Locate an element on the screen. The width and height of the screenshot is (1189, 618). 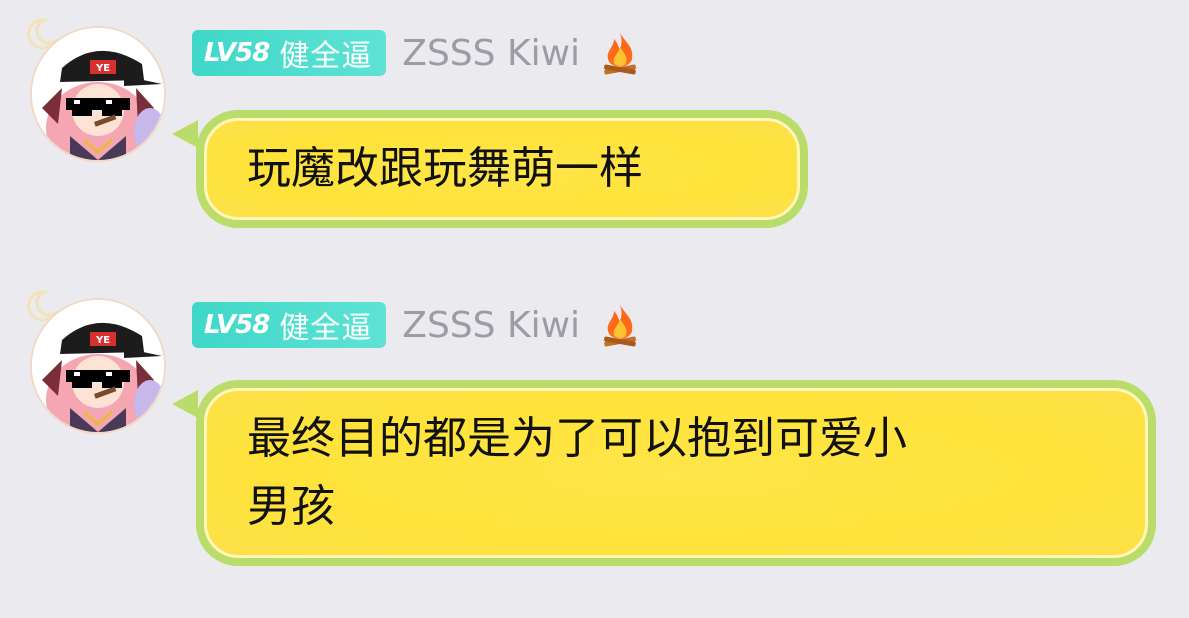
message-text: 最终目的都是为了可以抱到可爱小 男孩 is located at coordinates (577, 472).